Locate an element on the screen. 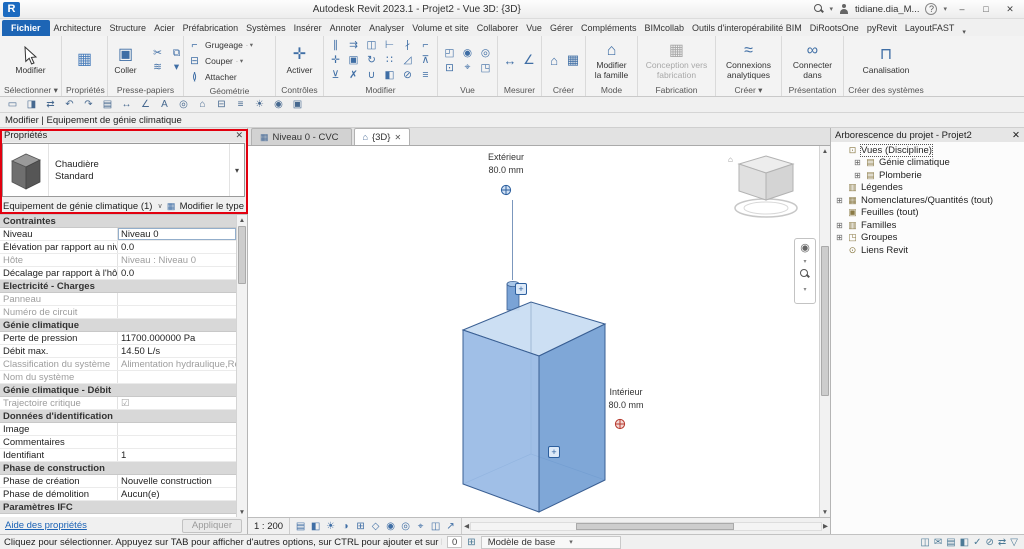 The width and height of the screenshot is (1024, 549). project-browser-close-icon: ✕ is located at coordinates (1016, 135).